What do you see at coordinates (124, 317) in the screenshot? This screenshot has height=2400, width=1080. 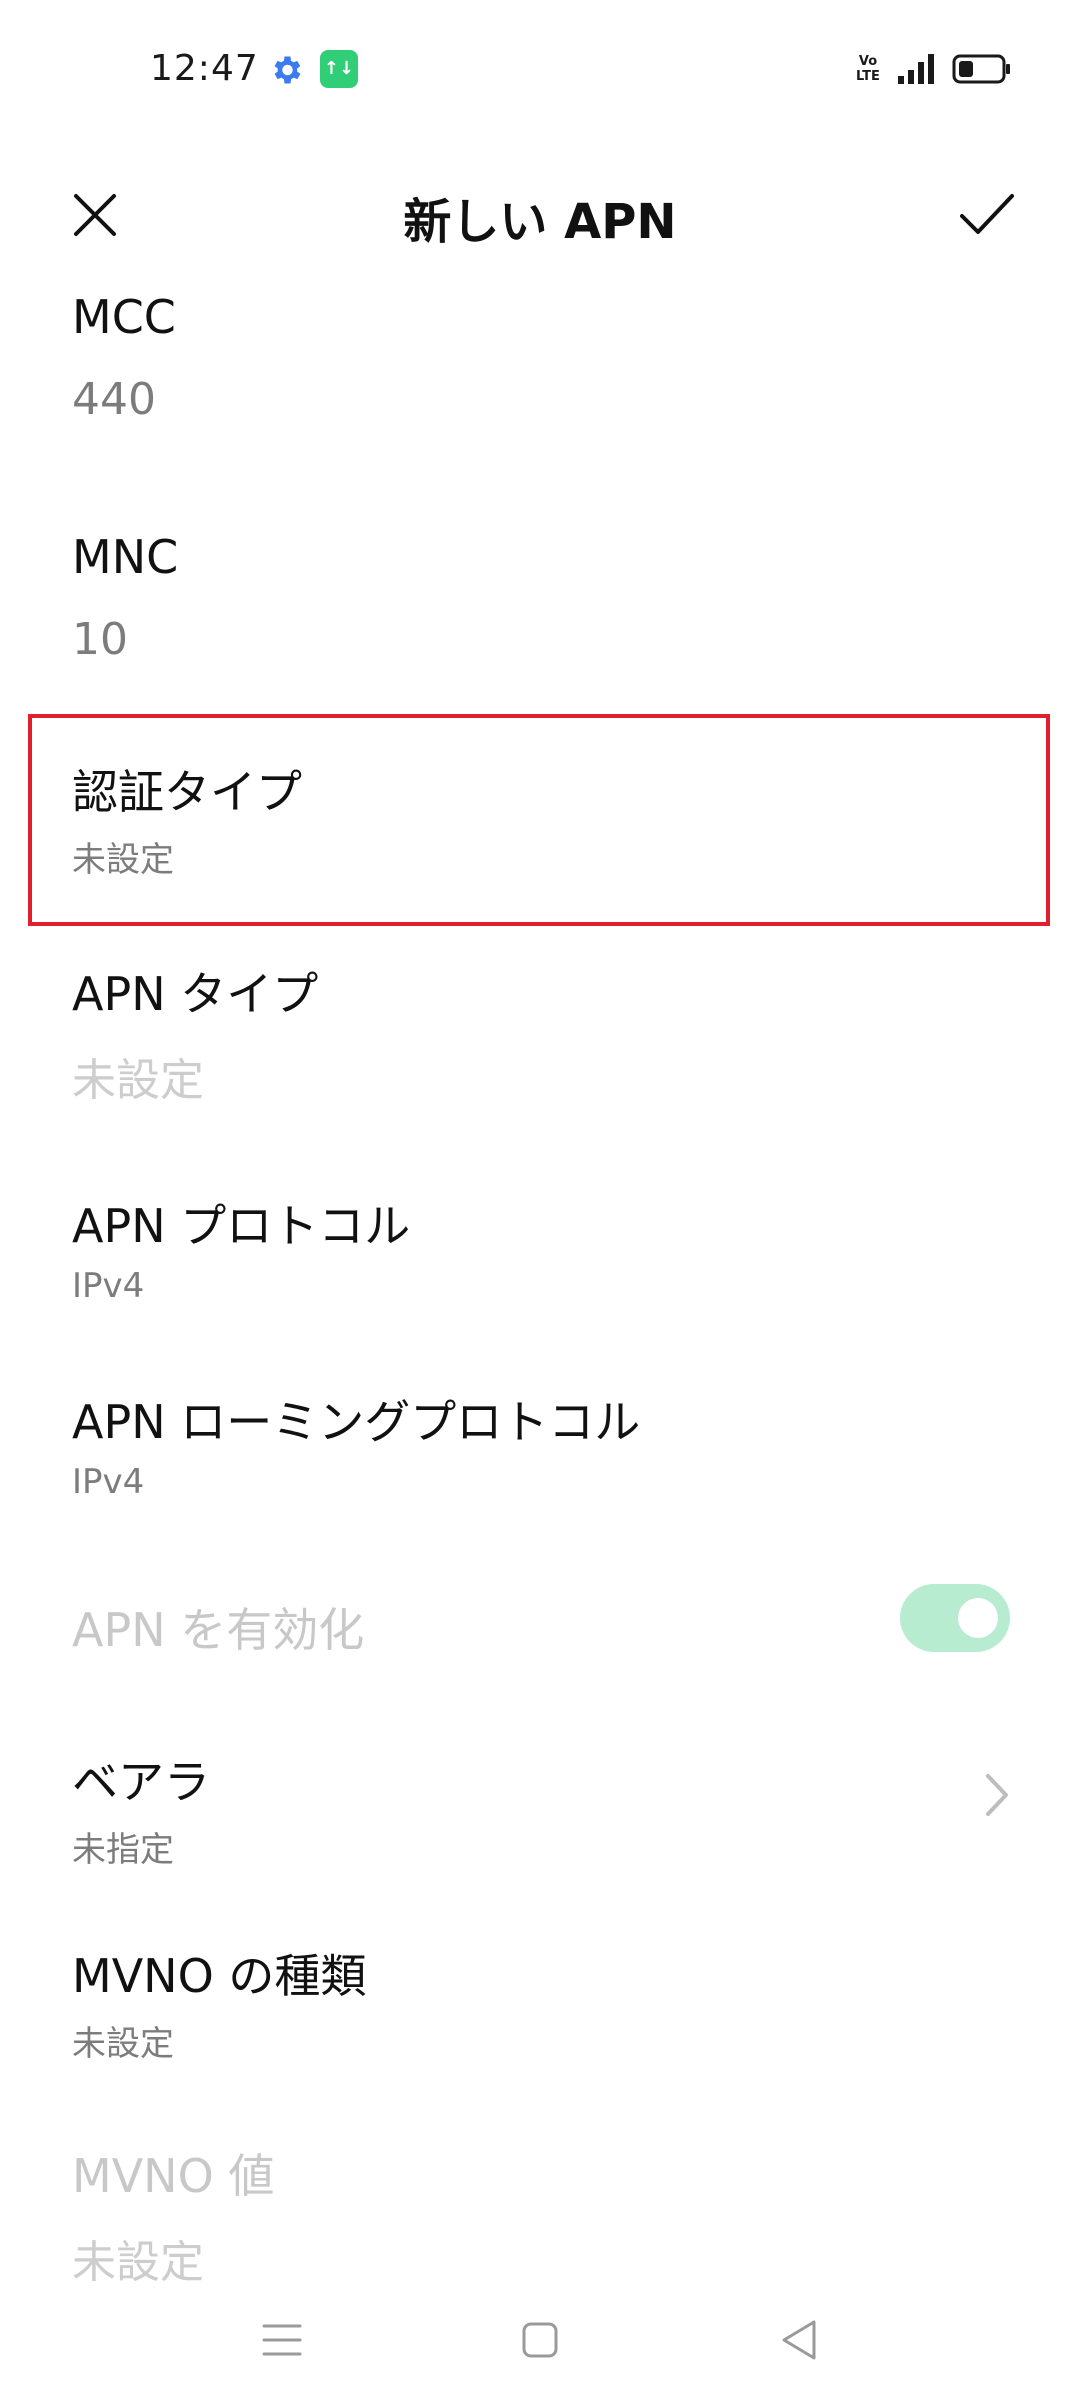 I see `setting-label: MCC` at bounding box center [124, 317].